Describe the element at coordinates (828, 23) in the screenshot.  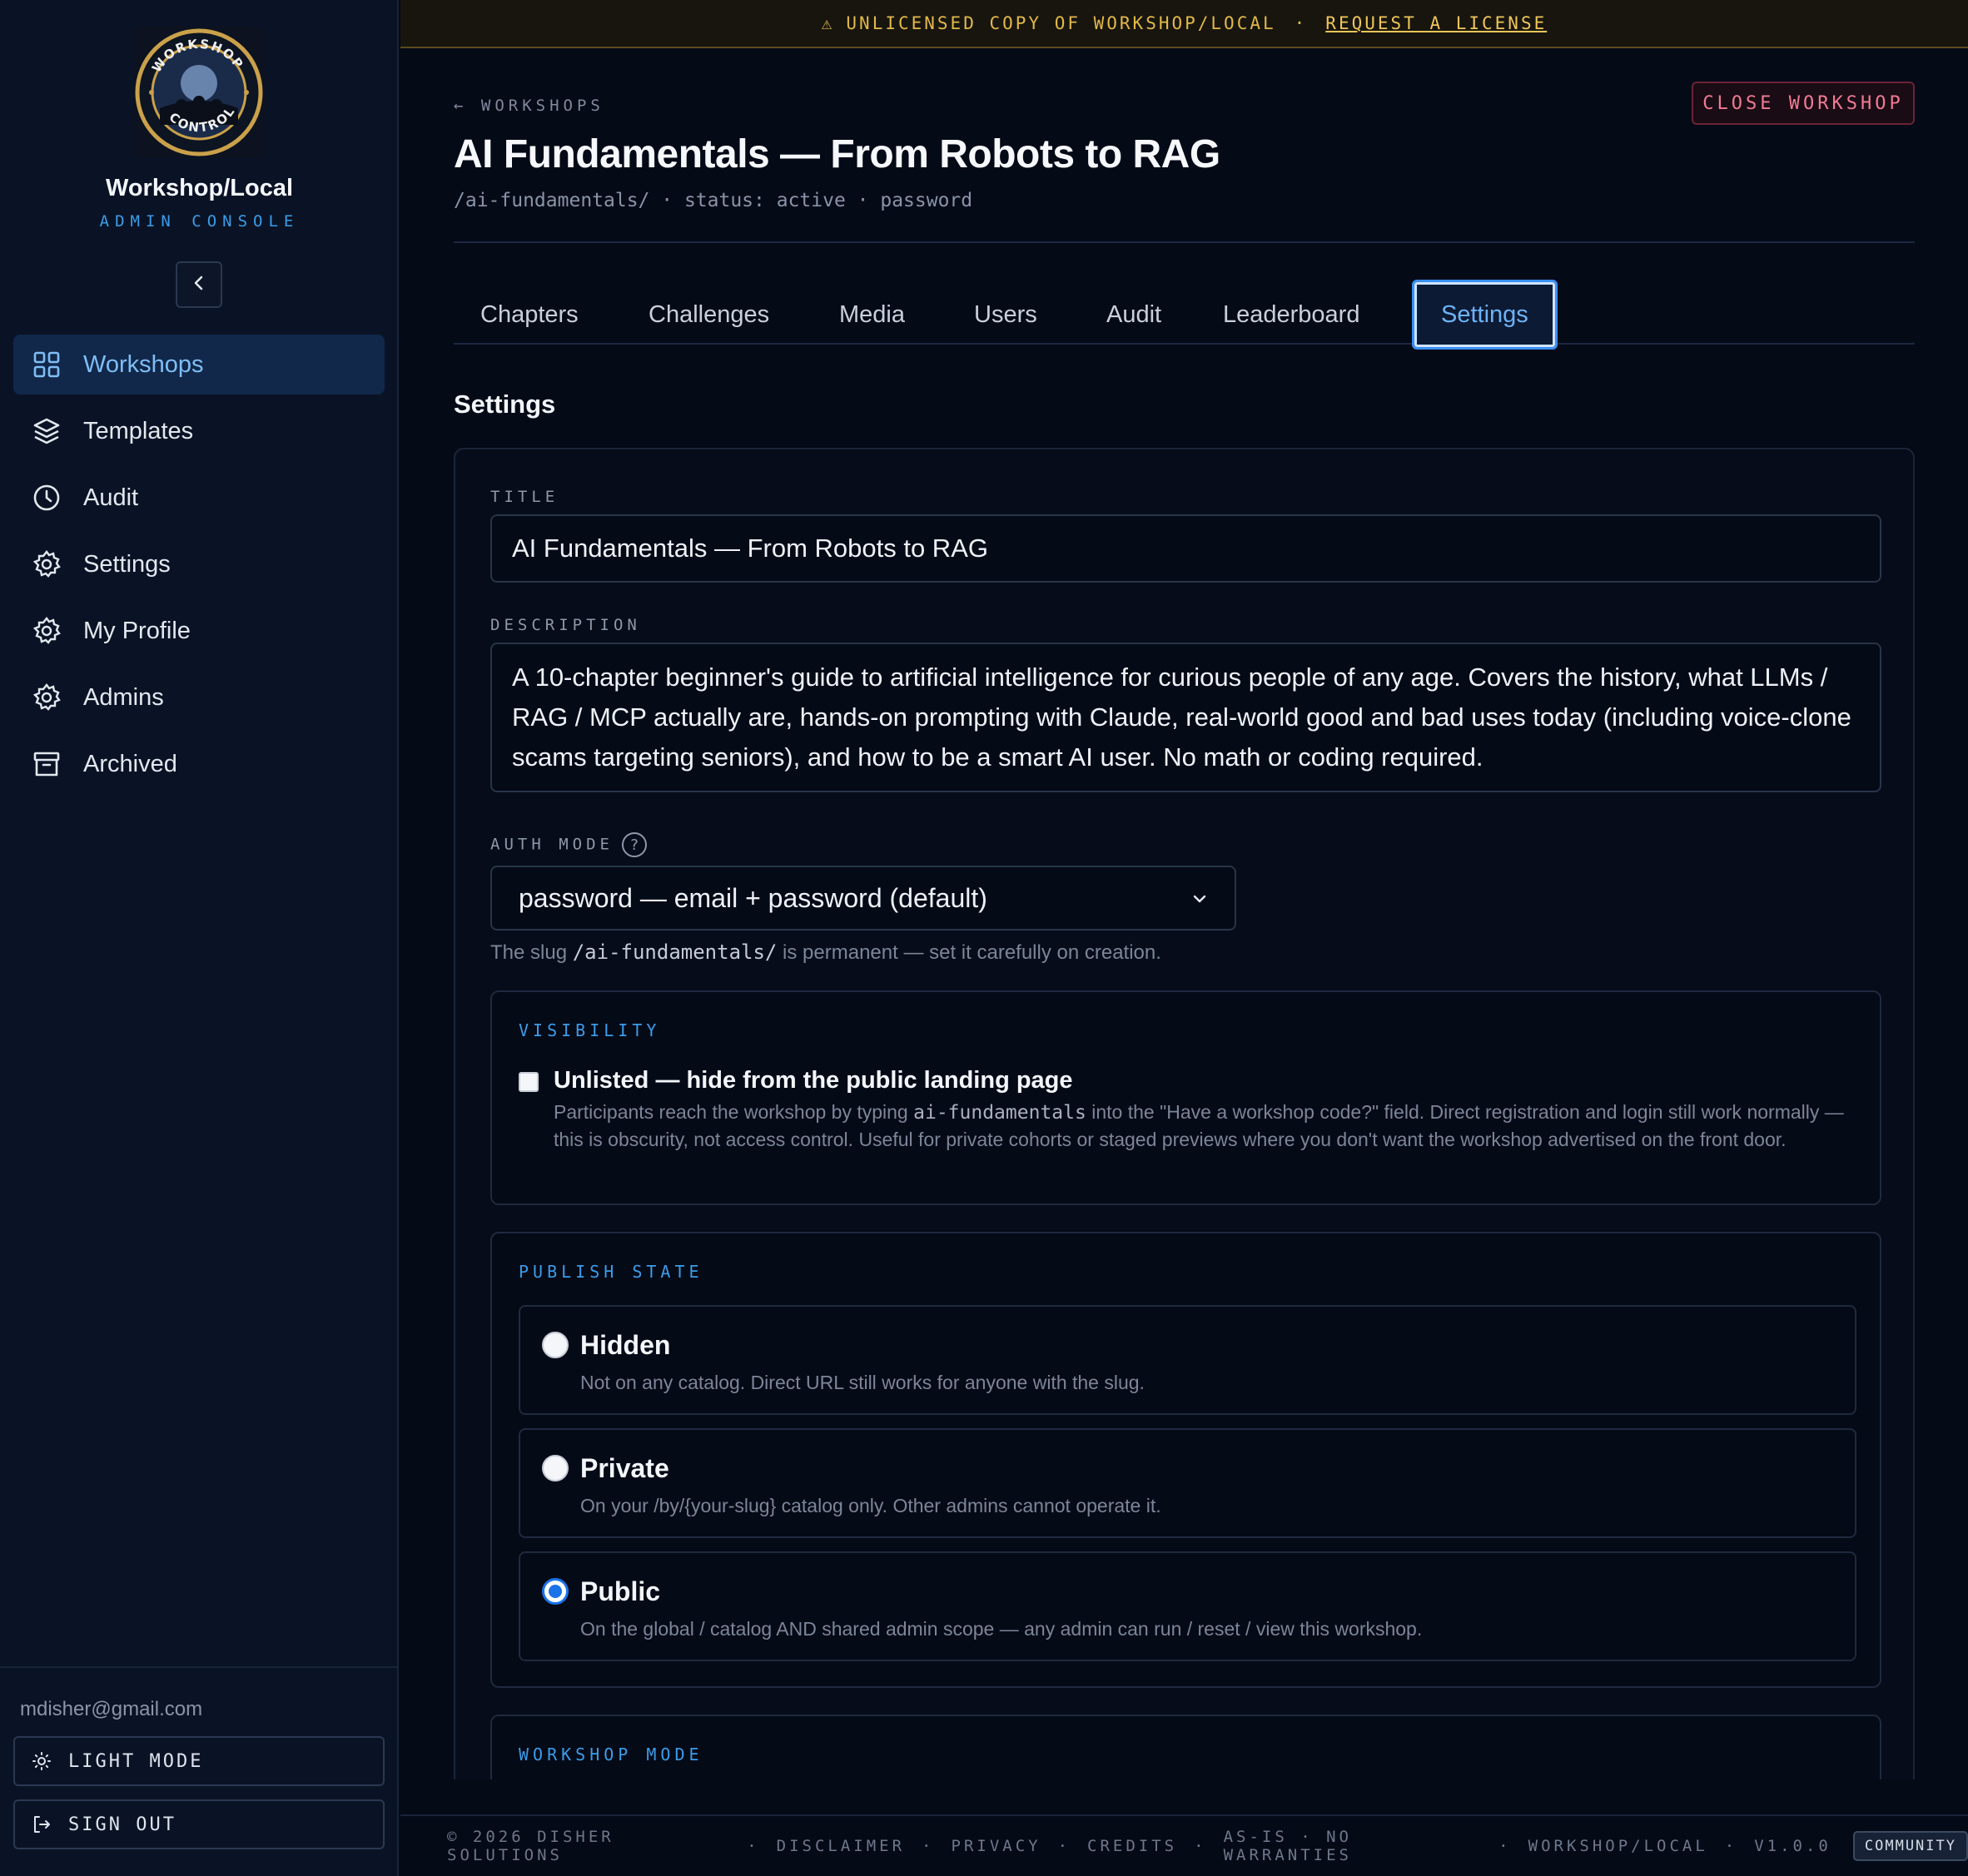
I see `warning-icon: ⚠` at that location.